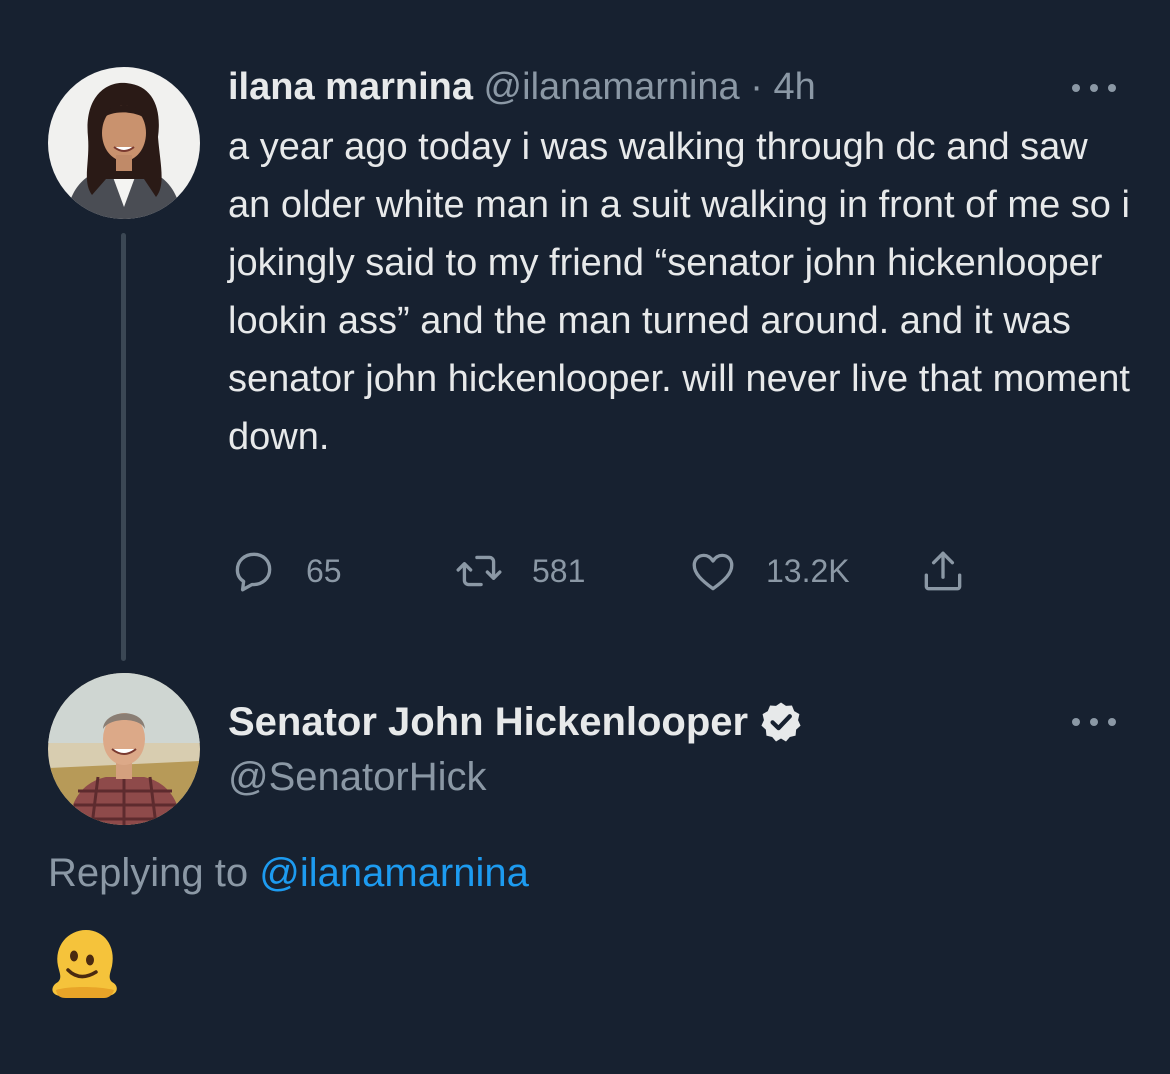 This screenshot has height=1074, width=1170. I want to click on reply-author-avatar, so click(124, 749).